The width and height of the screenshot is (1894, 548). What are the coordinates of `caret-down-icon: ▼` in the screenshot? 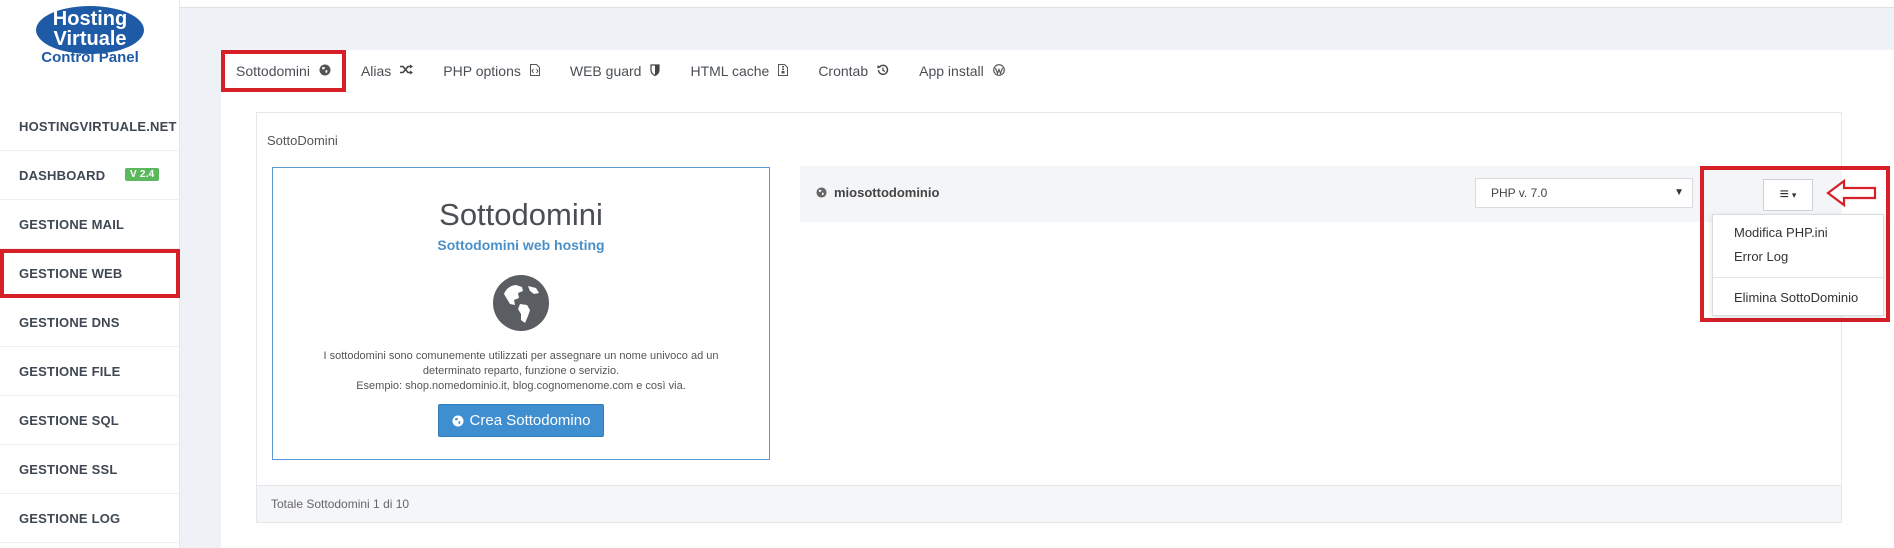 It's located at (1679, 192).